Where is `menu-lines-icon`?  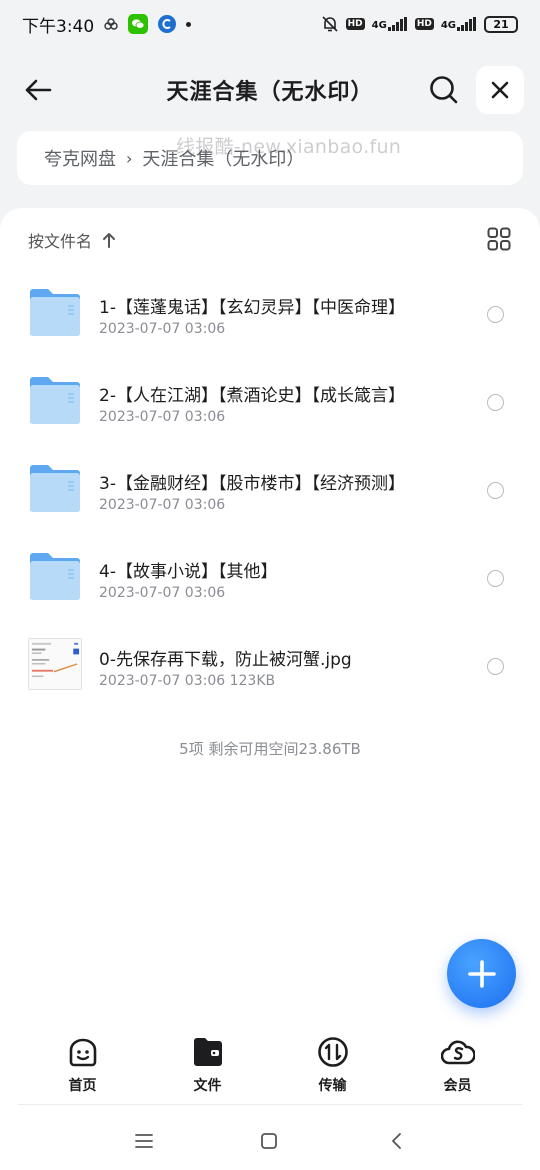
menu-lines-icon is located at coordinates (144, 1141).